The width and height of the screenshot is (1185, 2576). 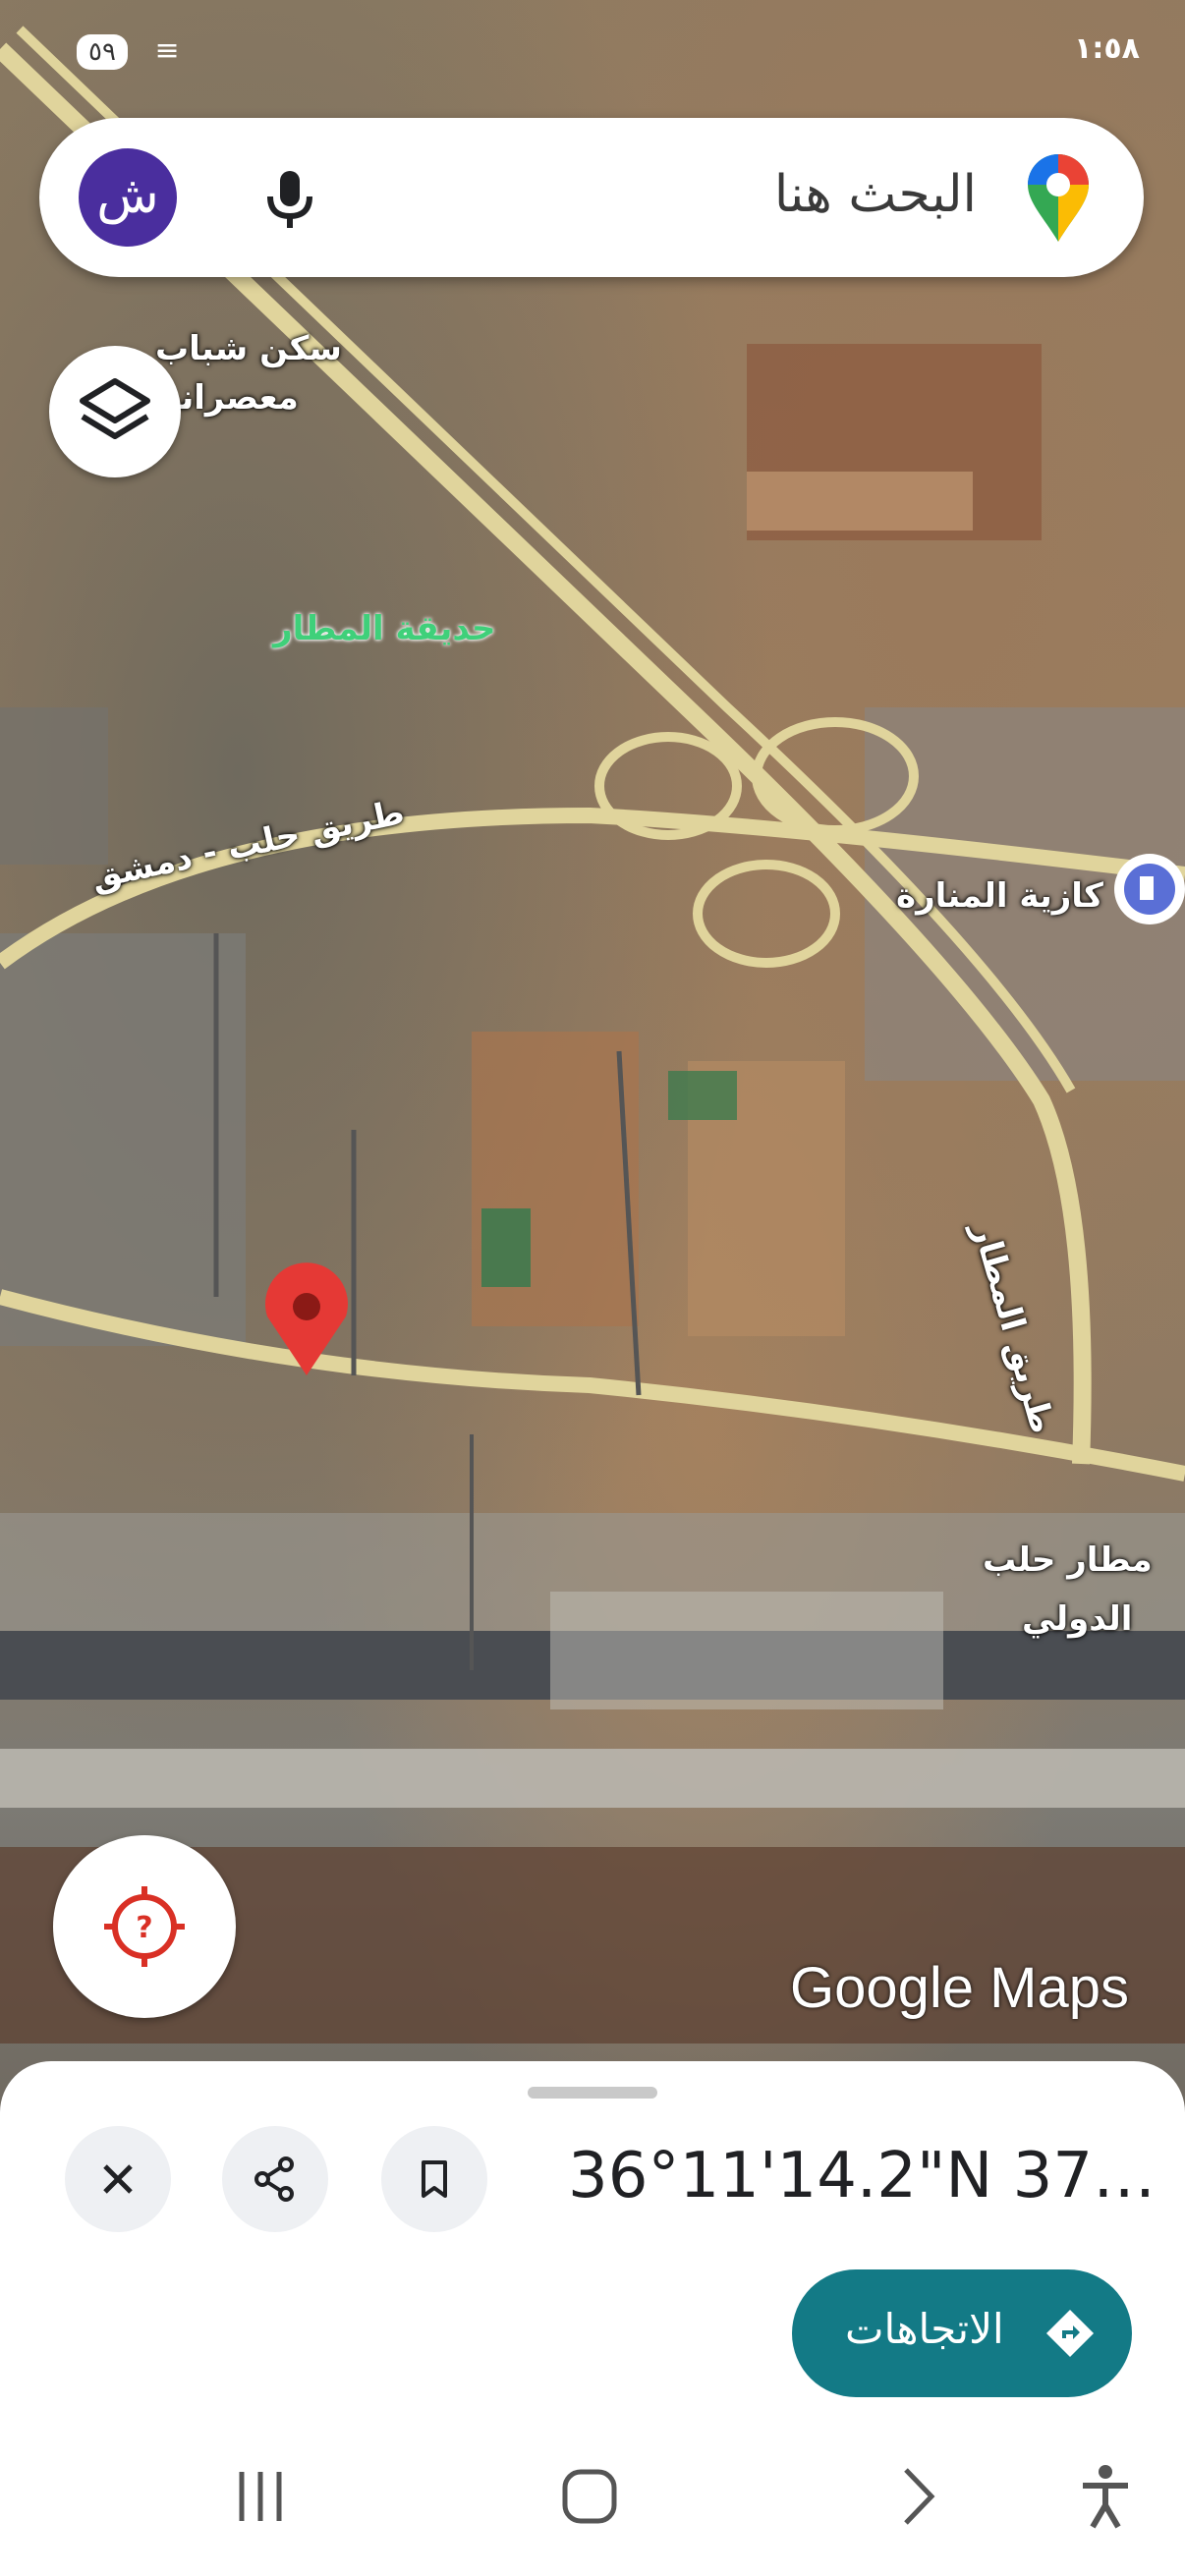 I want to click on map-label-youth-housing: سكن شباب, so click(x=249, y=348).